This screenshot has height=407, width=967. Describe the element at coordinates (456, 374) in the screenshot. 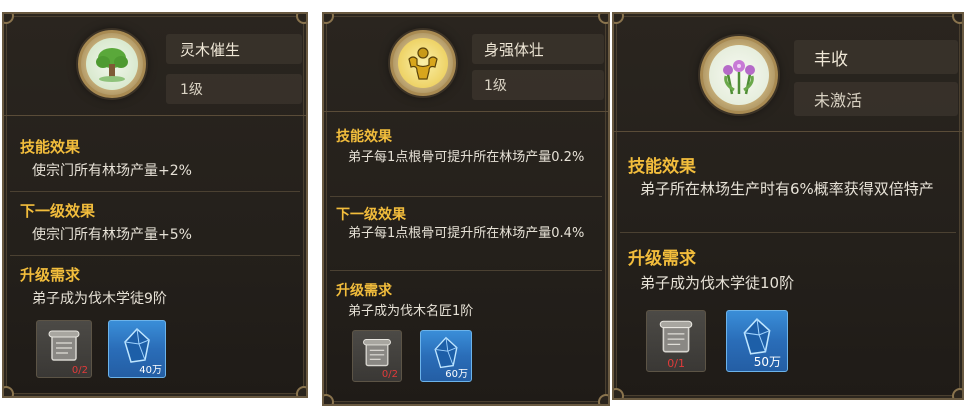

I see `item-count: 60万` at that location.